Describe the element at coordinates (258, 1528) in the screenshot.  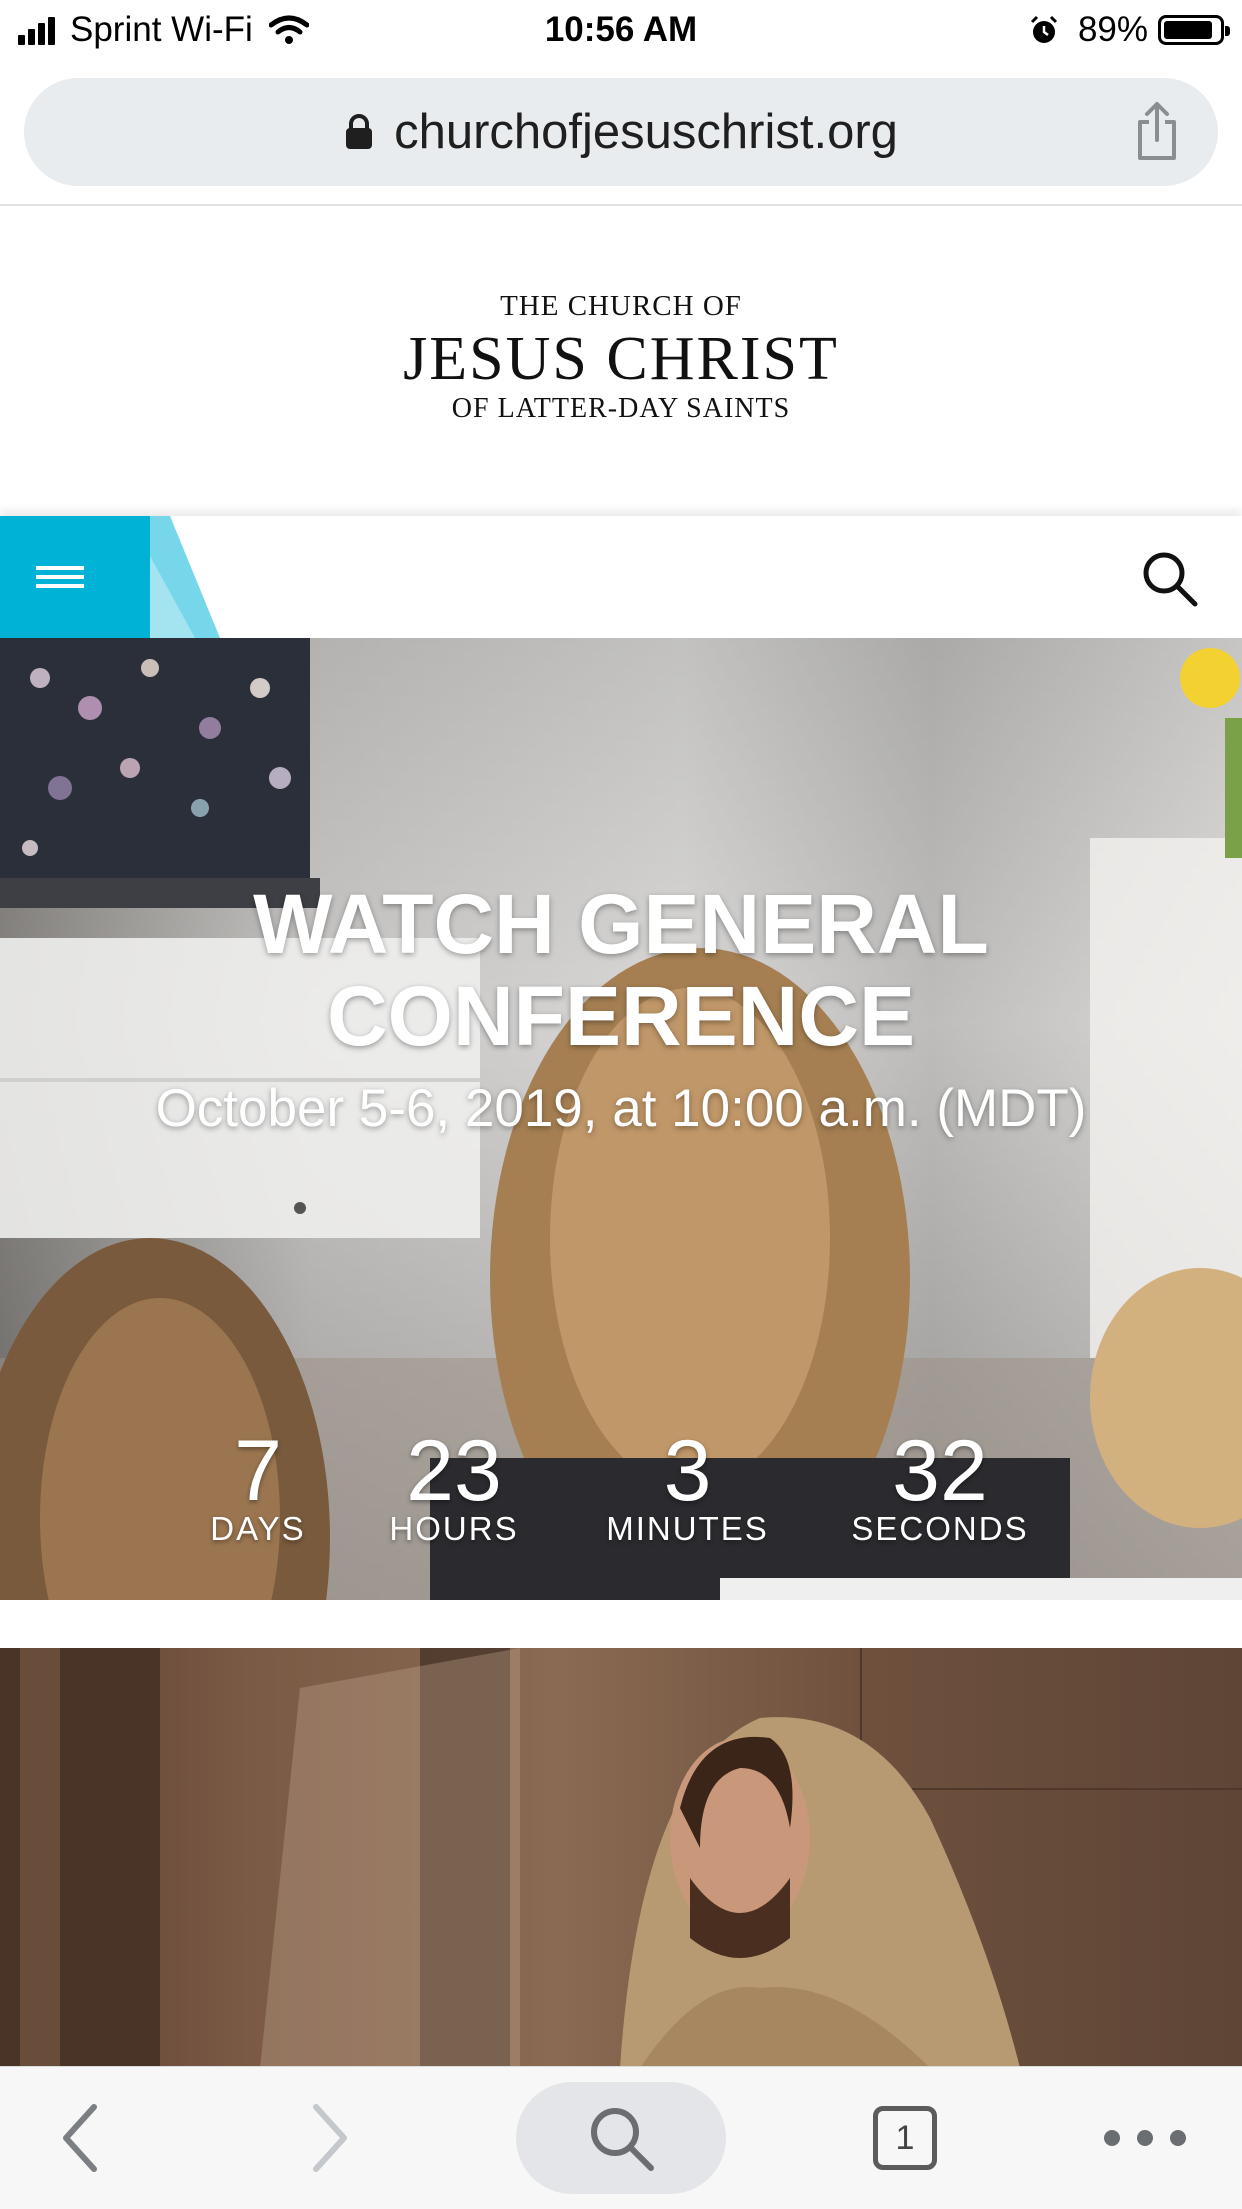
I see `countdown-days-label: DAYS` at that location.